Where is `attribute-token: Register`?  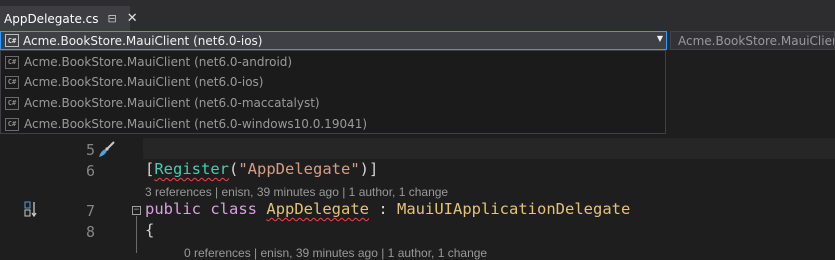 attribute-token: Register is located at coordinates (191, 169).